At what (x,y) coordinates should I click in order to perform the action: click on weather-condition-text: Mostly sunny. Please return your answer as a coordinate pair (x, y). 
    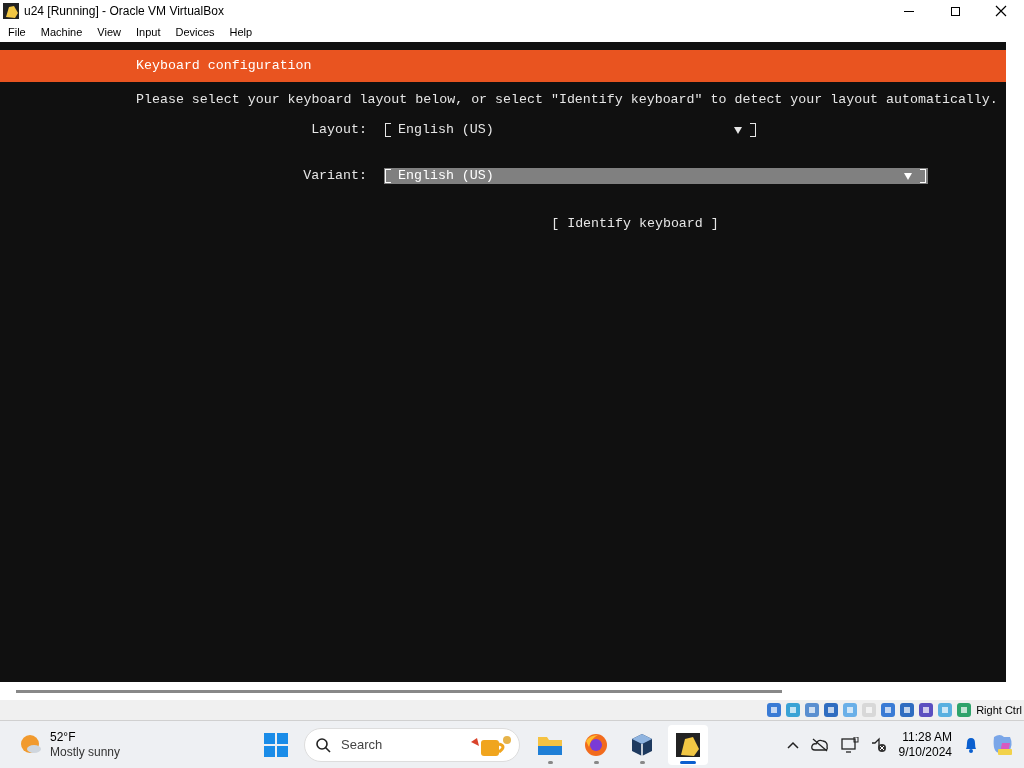
    Looking at the image, I should click on (85, 752).